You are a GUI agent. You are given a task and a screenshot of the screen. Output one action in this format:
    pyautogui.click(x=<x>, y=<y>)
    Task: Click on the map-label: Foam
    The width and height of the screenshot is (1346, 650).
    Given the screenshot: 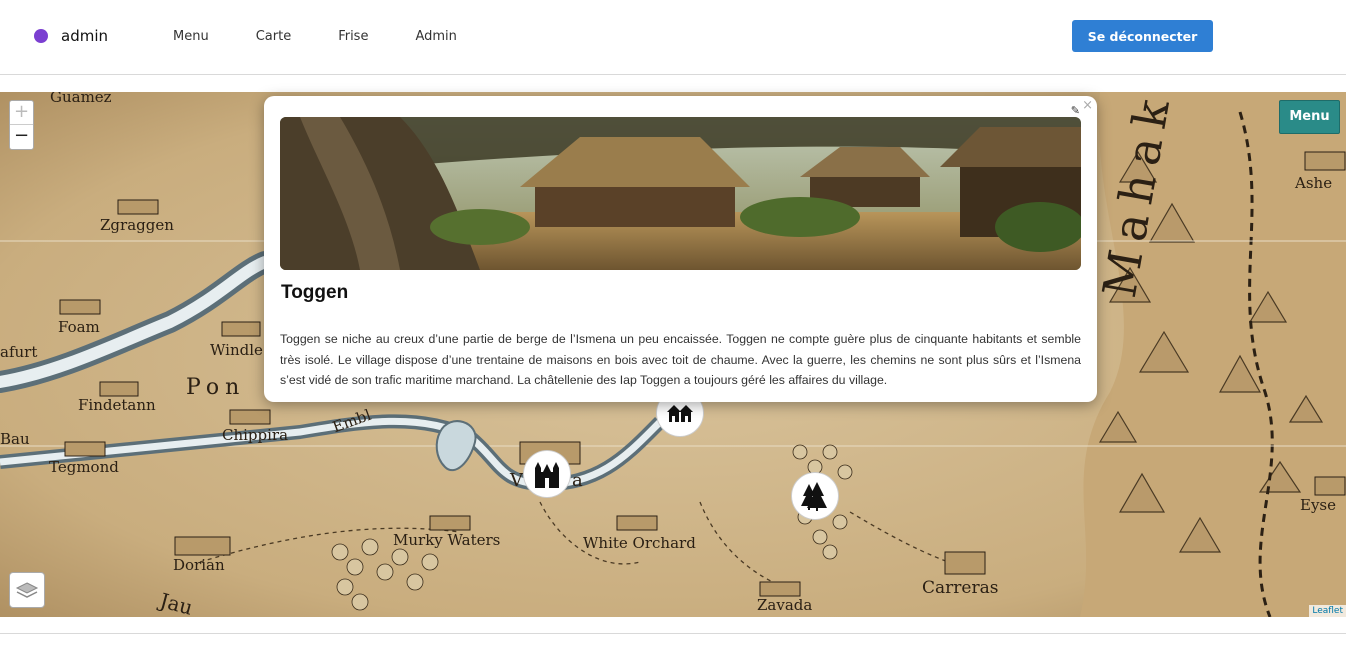 What is the action you would take?
    pyautogui.click(x=79, y=327)
    